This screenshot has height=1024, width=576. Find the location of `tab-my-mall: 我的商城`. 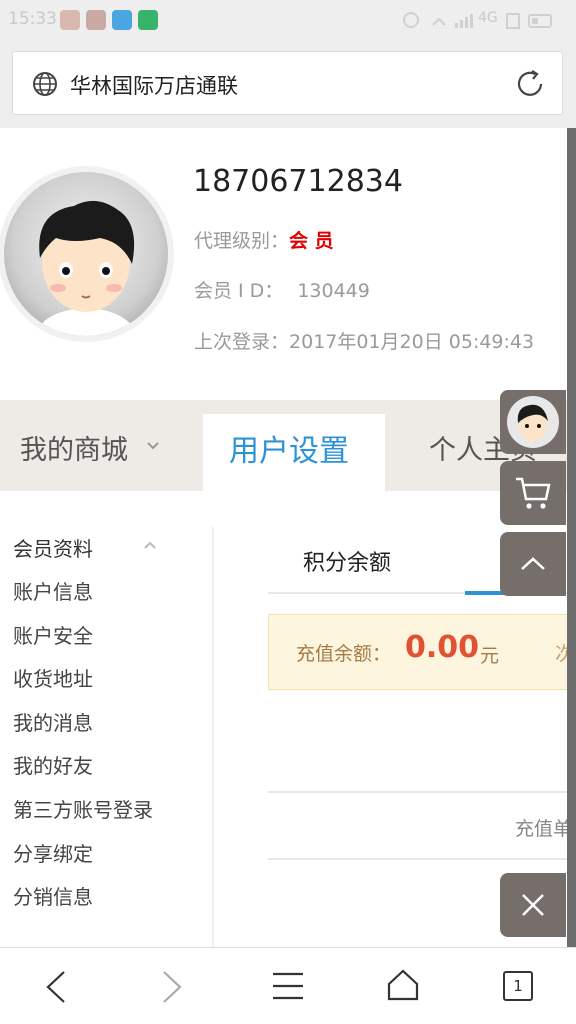

tab-my-mall: 我的商城 is located at coordinates (74, 447).